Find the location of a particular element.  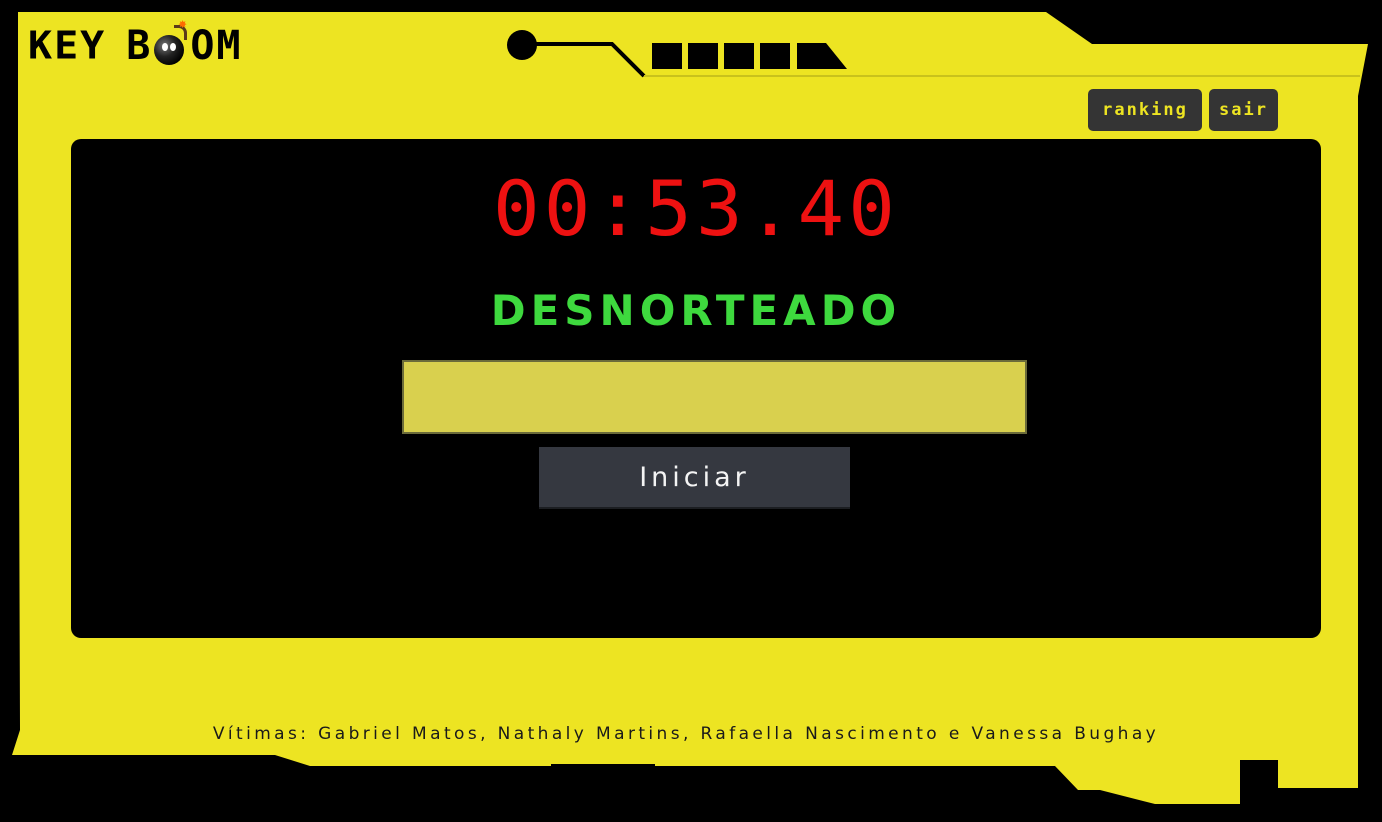

bomb-icon: ✸ is located at coordinates (171, 41).